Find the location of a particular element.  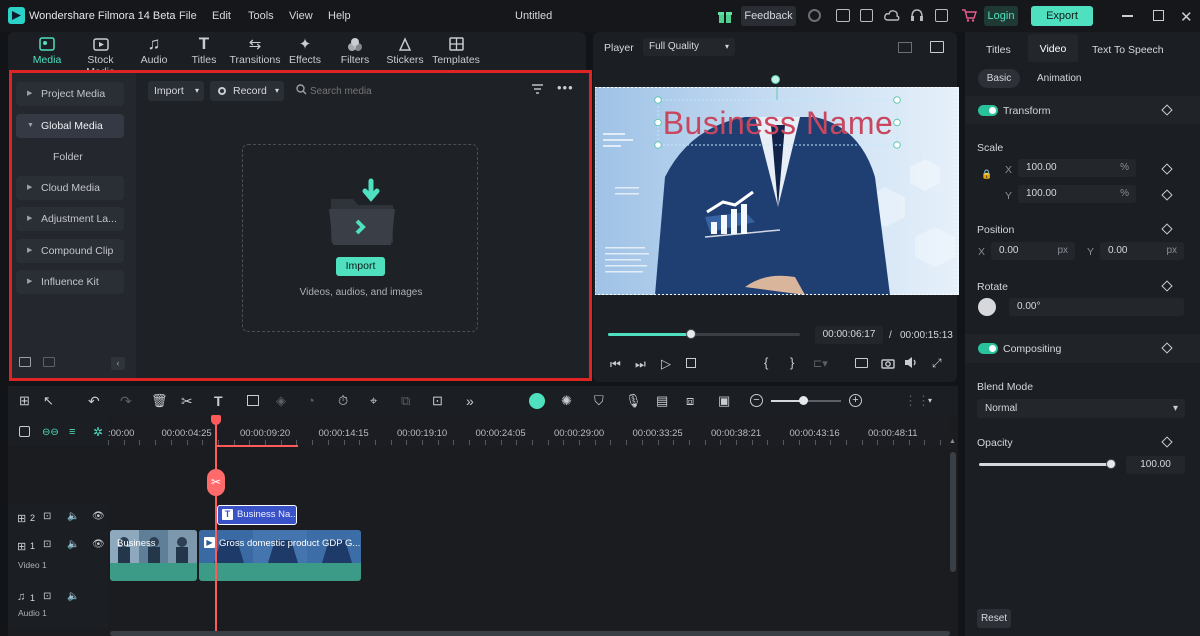

restore-icon is located at coordinates (1158, 15).